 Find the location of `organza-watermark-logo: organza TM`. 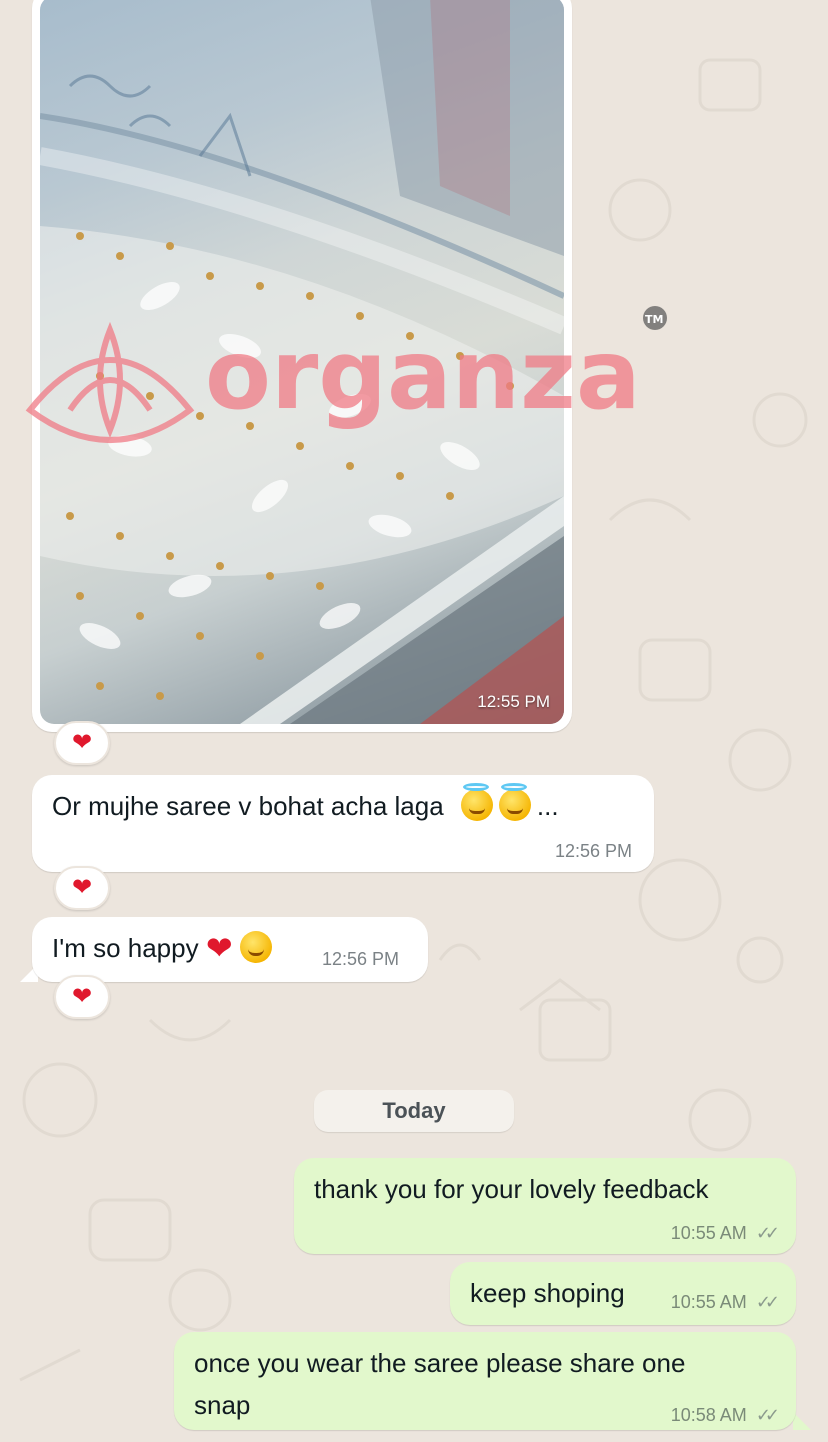

organza-watermark-logo: organza TM is located at coordinates (346, 374).